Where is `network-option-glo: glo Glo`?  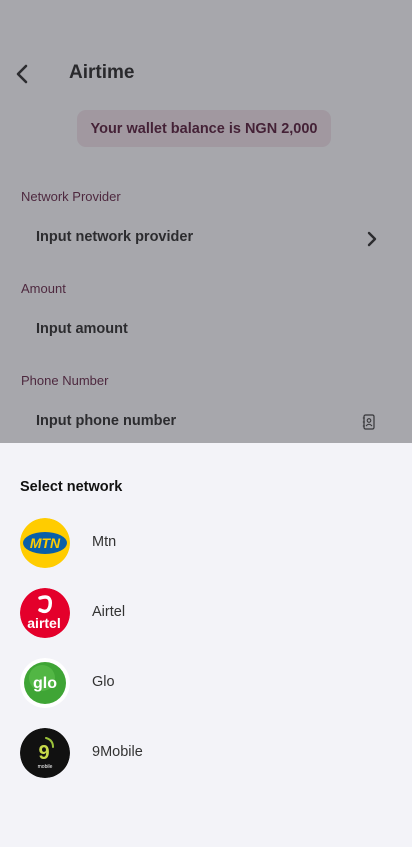 network-option-glo: glo Glo is located at coordinates (206, 683).